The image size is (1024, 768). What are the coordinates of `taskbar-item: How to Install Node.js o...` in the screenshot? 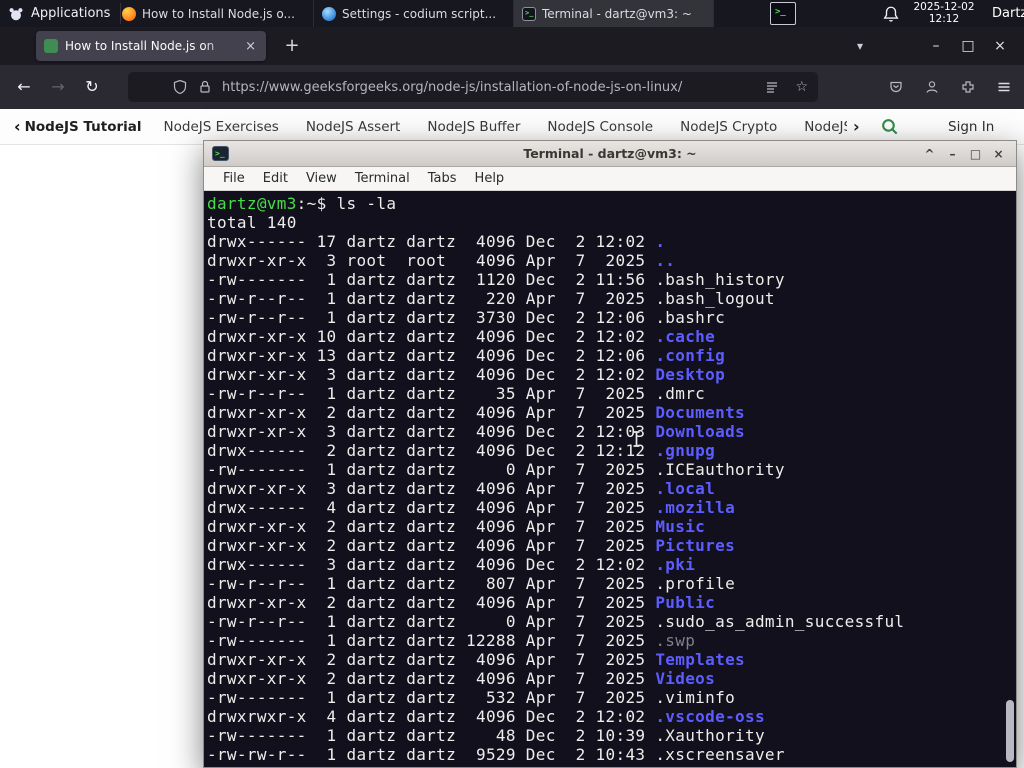 It's located at (214, 13).